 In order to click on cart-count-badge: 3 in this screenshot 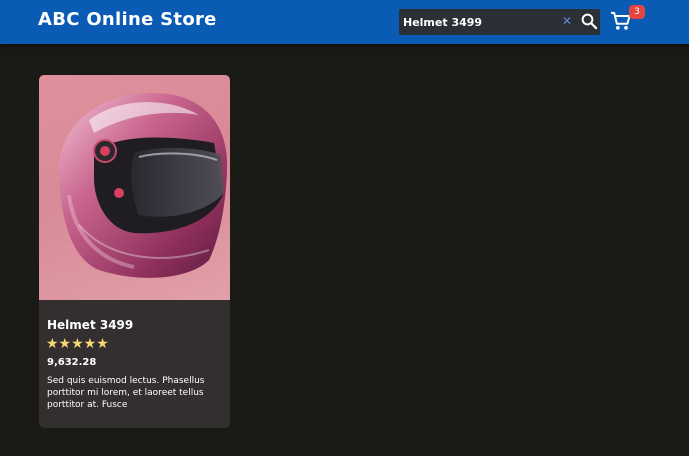, I will do `click(637, 12)`.